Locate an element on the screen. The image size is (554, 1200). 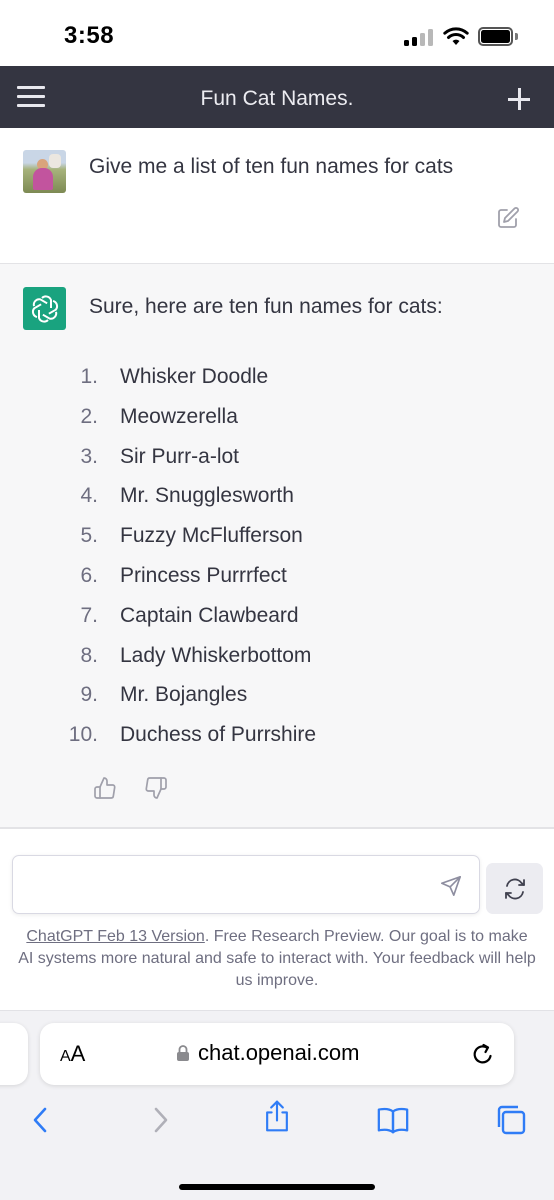
openai-logo-icon is located at coordinates (44, 308).